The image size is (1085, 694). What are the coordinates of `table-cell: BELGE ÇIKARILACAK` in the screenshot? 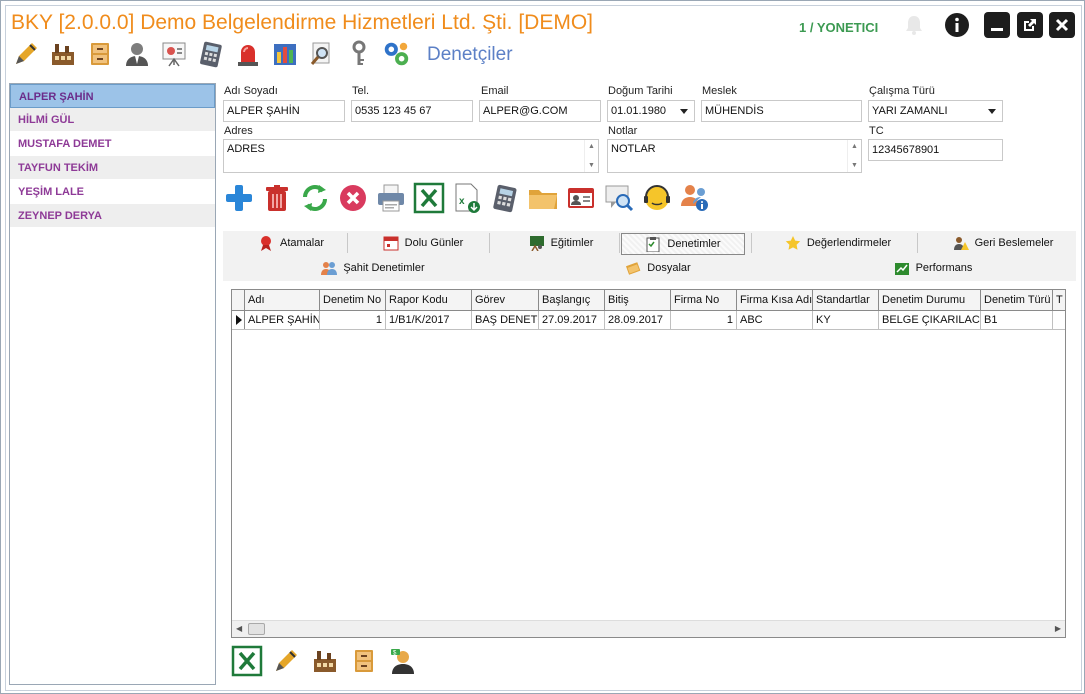 It's located at (930, 320).